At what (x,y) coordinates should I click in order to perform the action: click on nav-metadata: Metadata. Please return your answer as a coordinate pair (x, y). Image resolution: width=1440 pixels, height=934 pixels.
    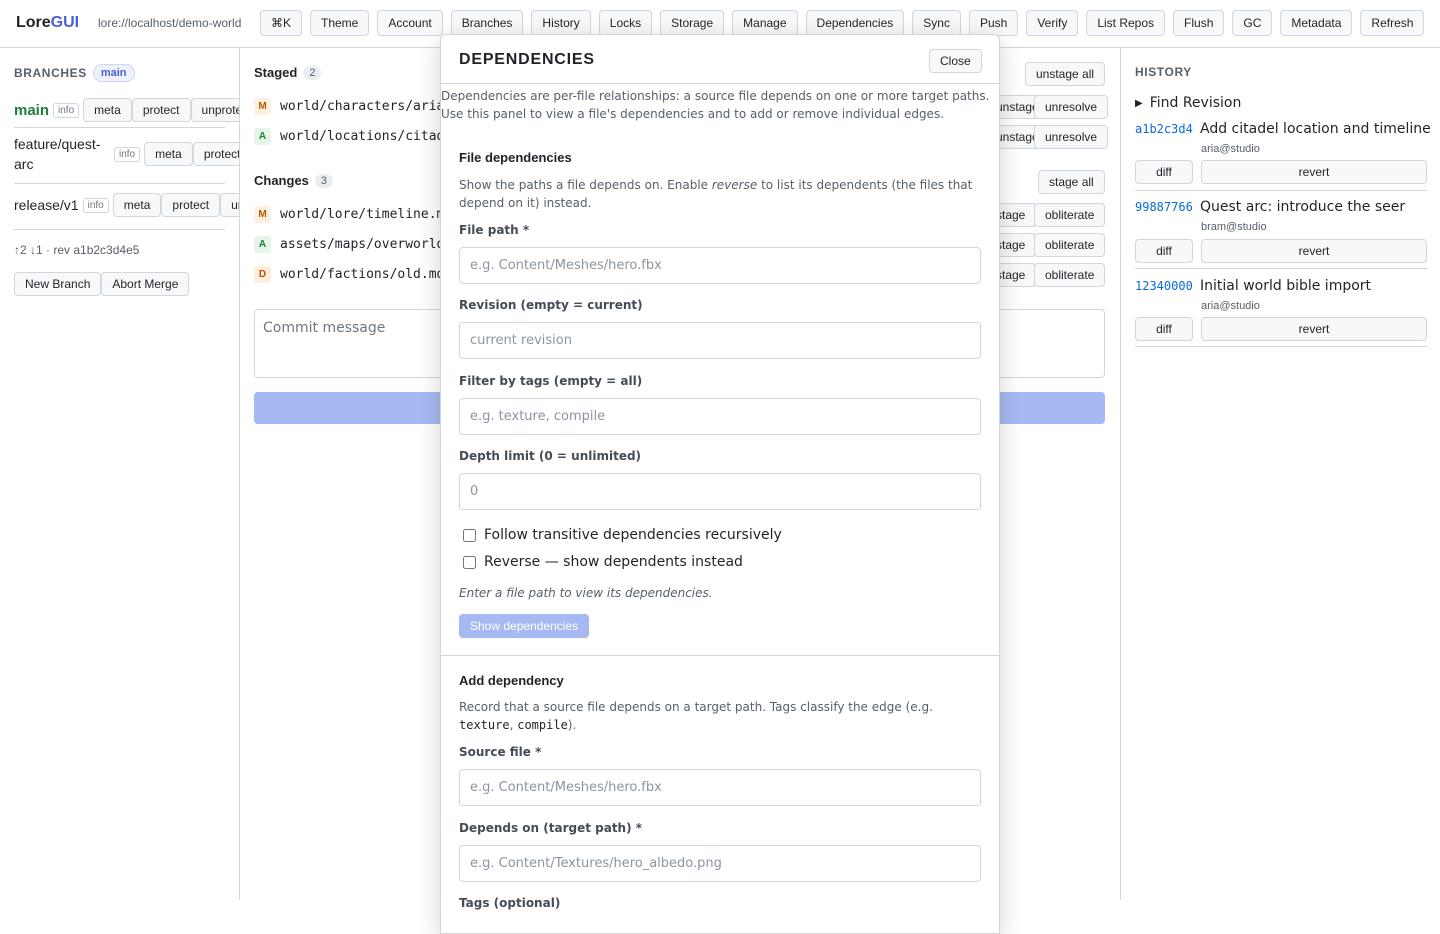
    Looking at the image, I should click on (1316, 23).